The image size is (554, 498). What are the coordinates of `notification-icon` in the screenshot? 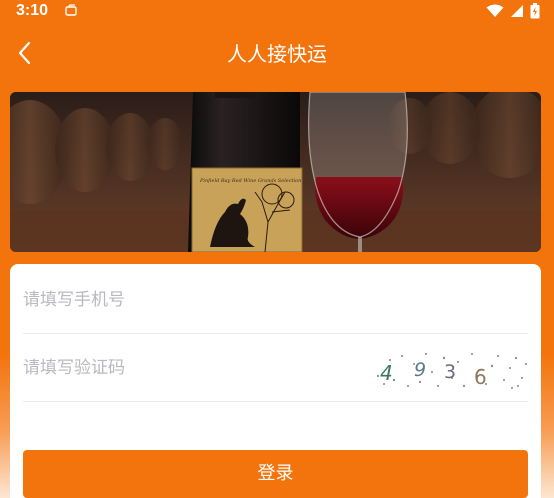 It's located at (71, 10).